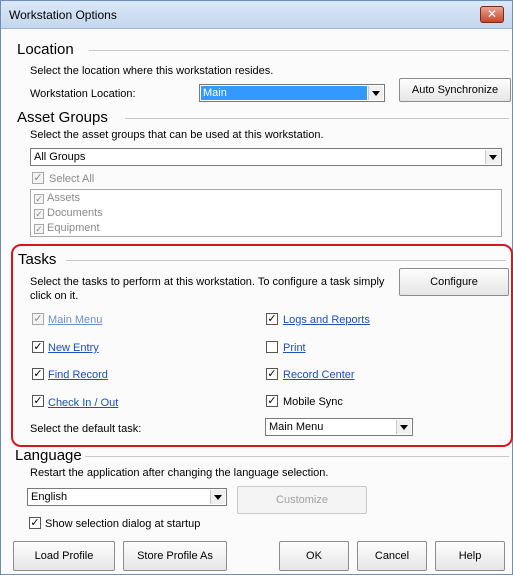 This screenshot has height=575, width=513. I want to click on task-link-main-menu: Main Menu, so click(75, 320).